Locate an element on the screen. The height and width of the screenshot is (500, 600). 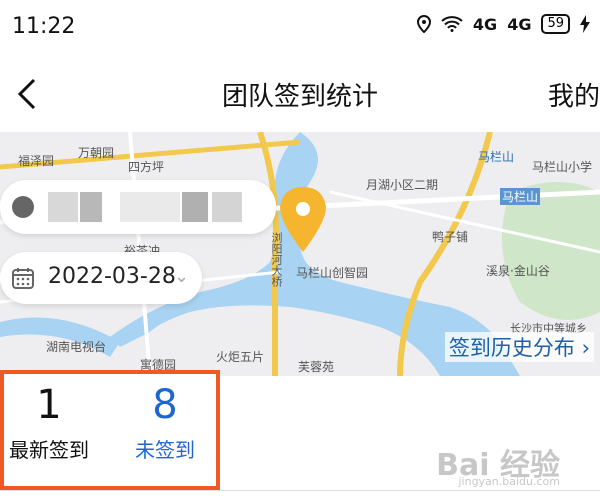
chevron-right-icon: › is located at coordinates (585, 348).